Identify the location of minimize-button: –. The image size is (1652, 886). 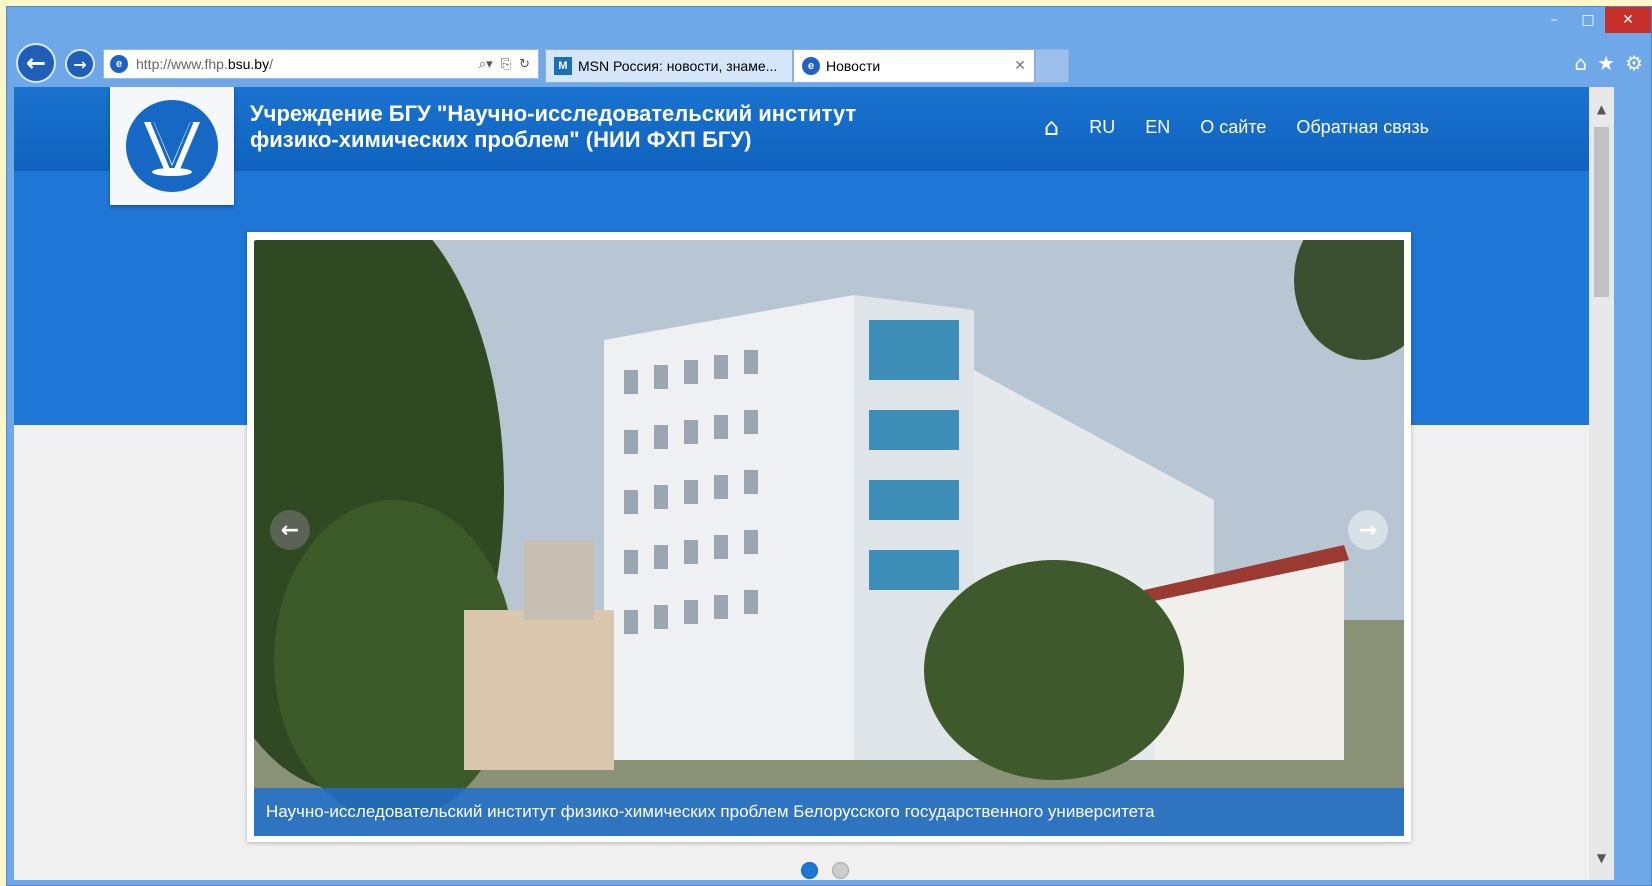
(1554, 20).